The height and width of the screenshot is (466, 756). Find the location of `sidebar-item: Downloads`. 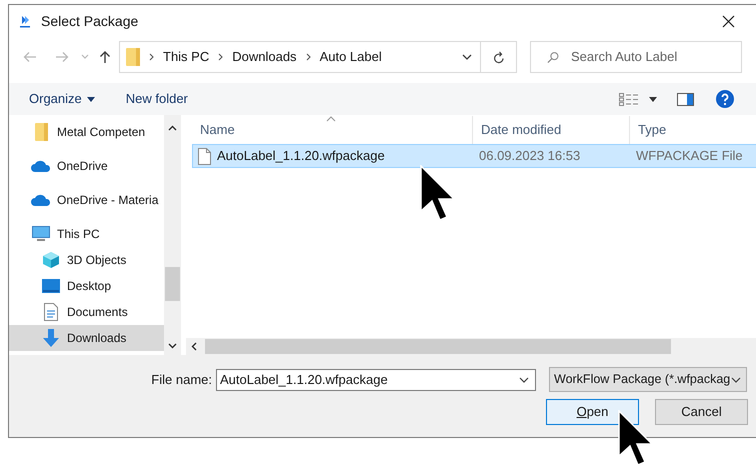

sidebar-item: Downloads is located at coordinates (86, 338).